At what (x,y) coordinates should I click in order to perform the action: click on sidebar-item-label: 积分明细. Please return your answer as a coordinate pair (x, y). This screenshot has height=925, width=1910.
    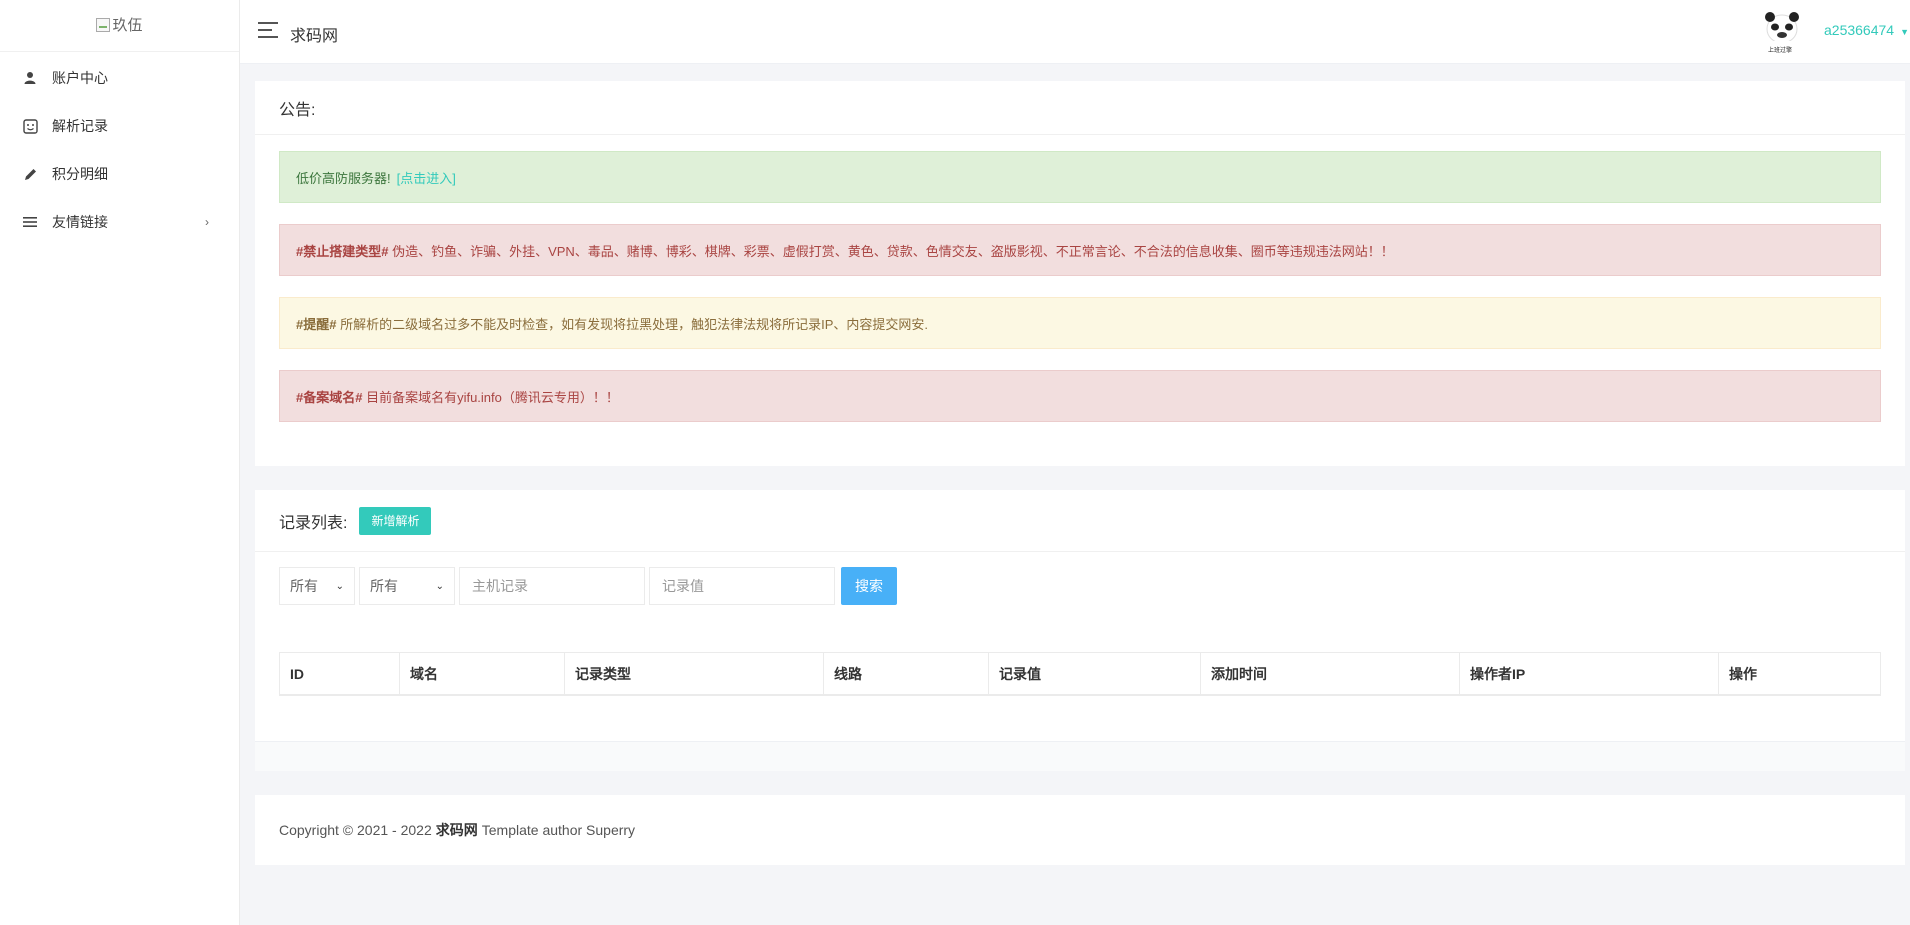
    Looking at the image, I should click on (80, 174).